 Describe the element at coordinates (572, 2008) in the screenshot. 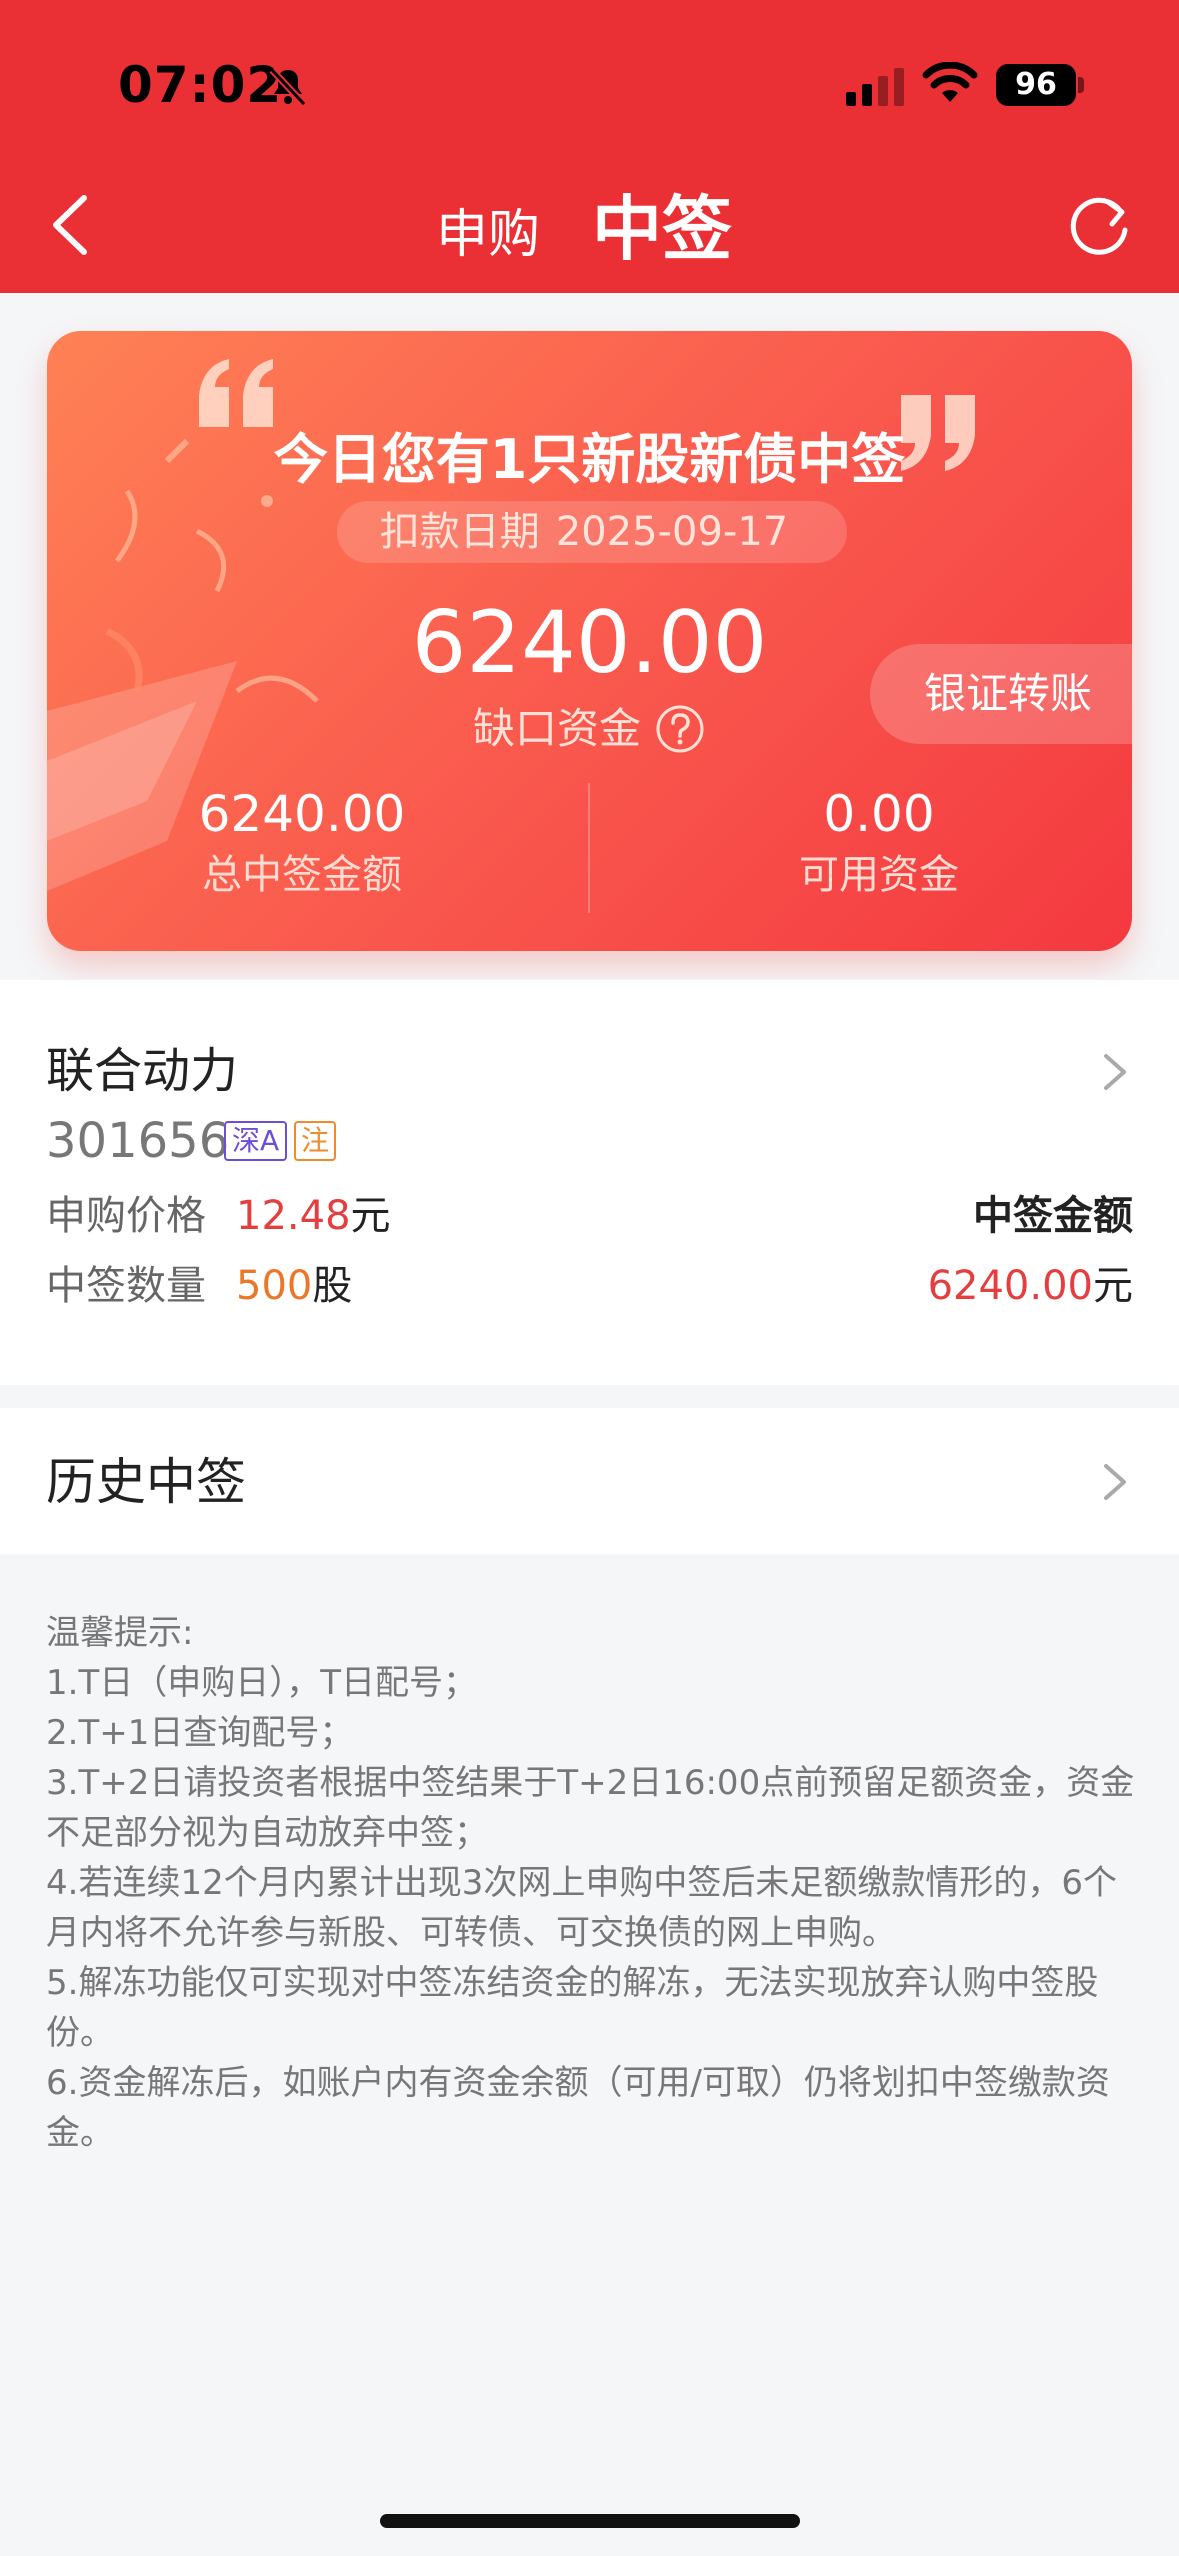

I see `tip-item: 5.解冻功能仅可实现对中签冻结资金的解冻，无法实现放弃认购中签股份。` at that location.